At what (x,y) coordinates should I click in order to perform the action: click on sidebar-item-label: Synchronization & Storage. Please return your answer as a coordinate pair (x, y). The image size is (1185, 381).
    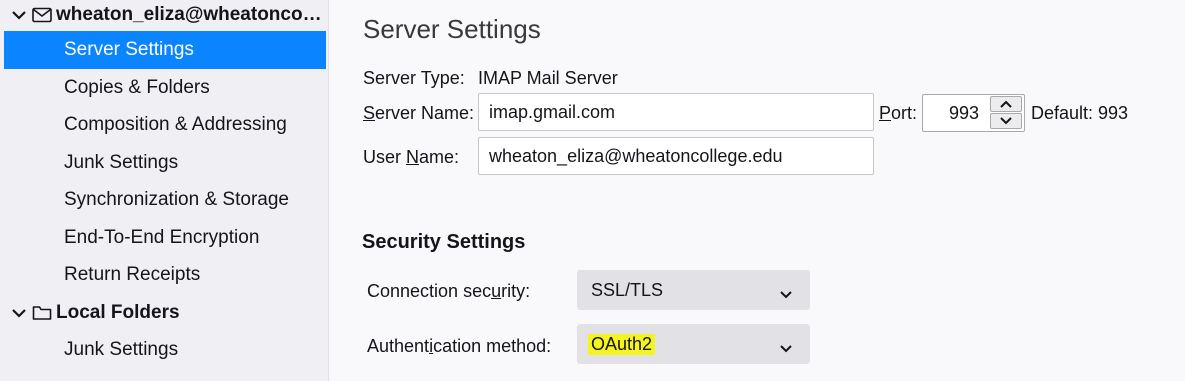
    Looking at the image, I should click on (176, 199).